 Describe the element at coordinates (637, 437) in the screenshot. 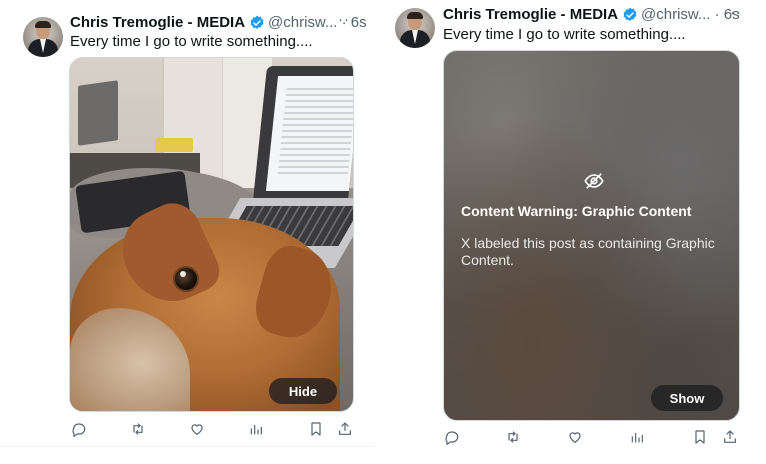

I see `views-icon` at that location.